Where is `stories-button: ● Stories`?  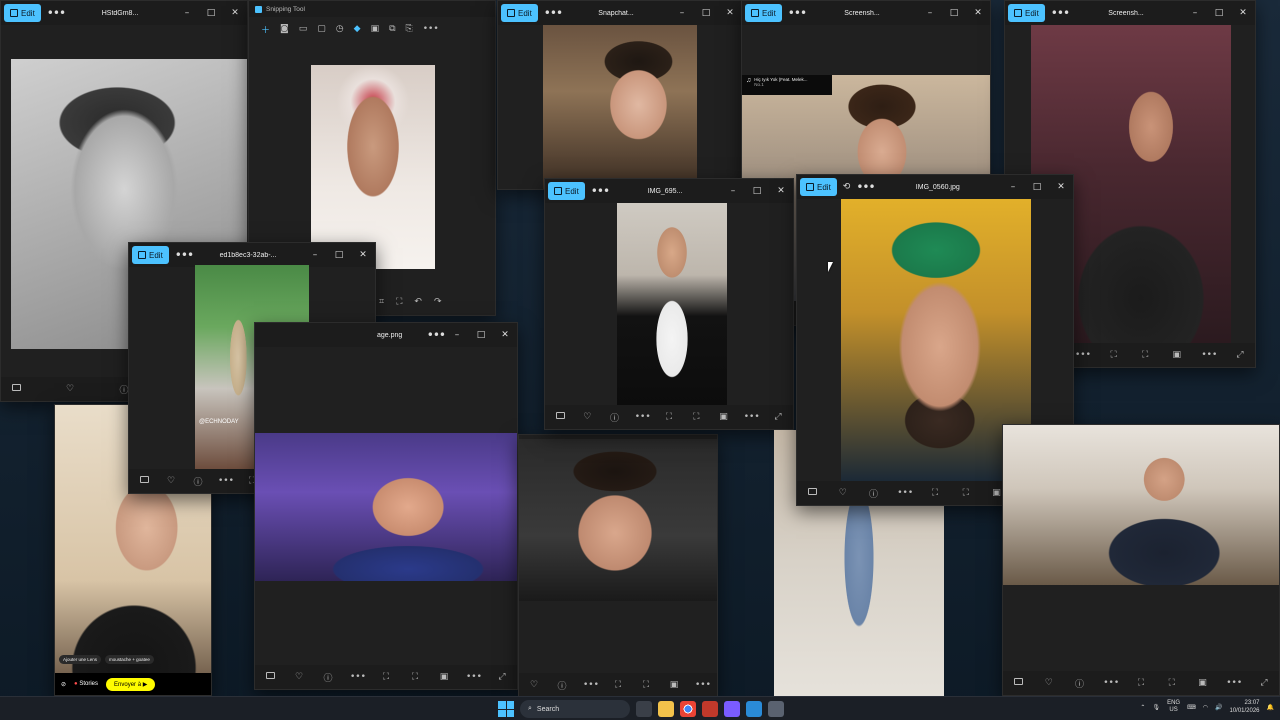
stories-button: ● Stories is located at coordinates (86, 684).